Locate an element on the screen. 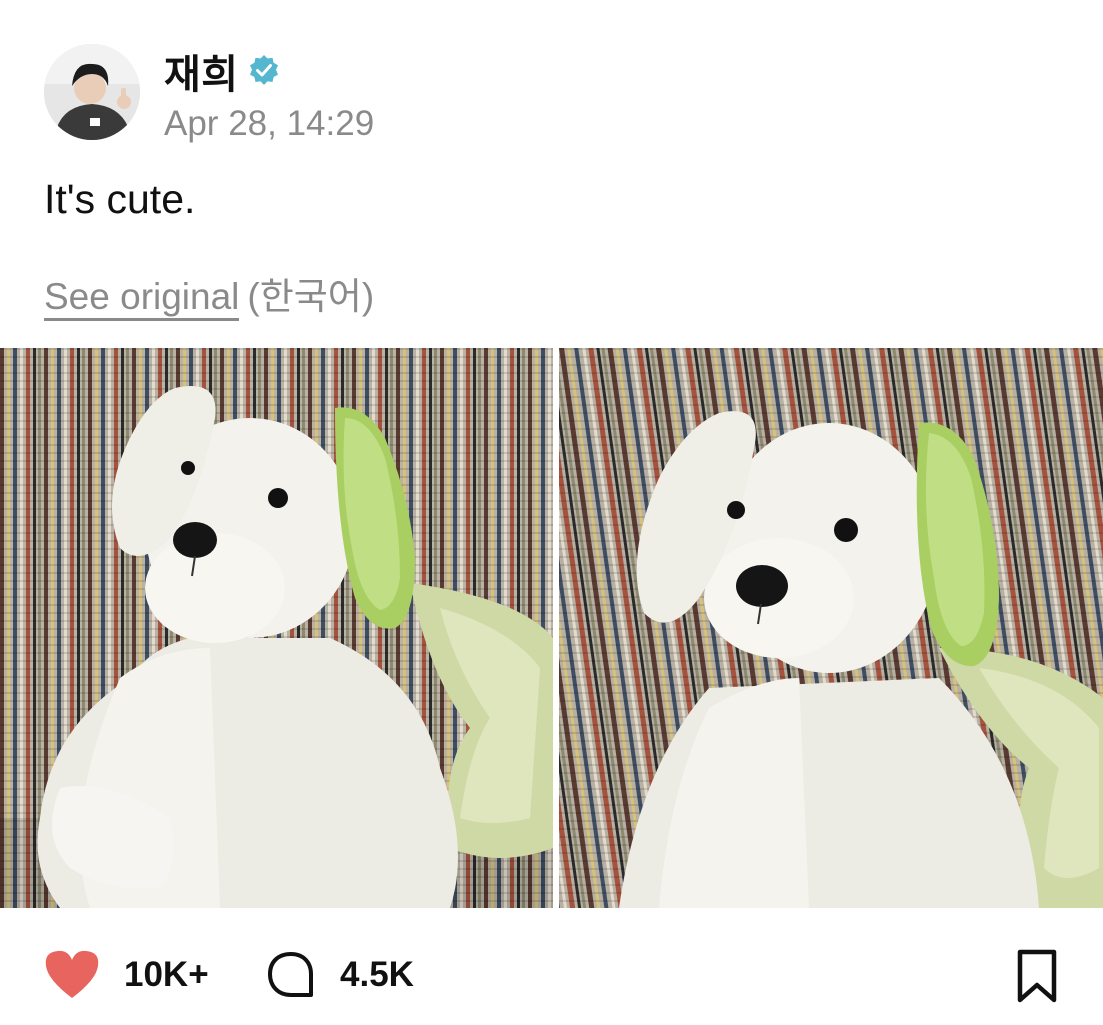 The width and height of the screenshot is (1103, 1025). bookmark-icon is located at coordinates (1037, 976).